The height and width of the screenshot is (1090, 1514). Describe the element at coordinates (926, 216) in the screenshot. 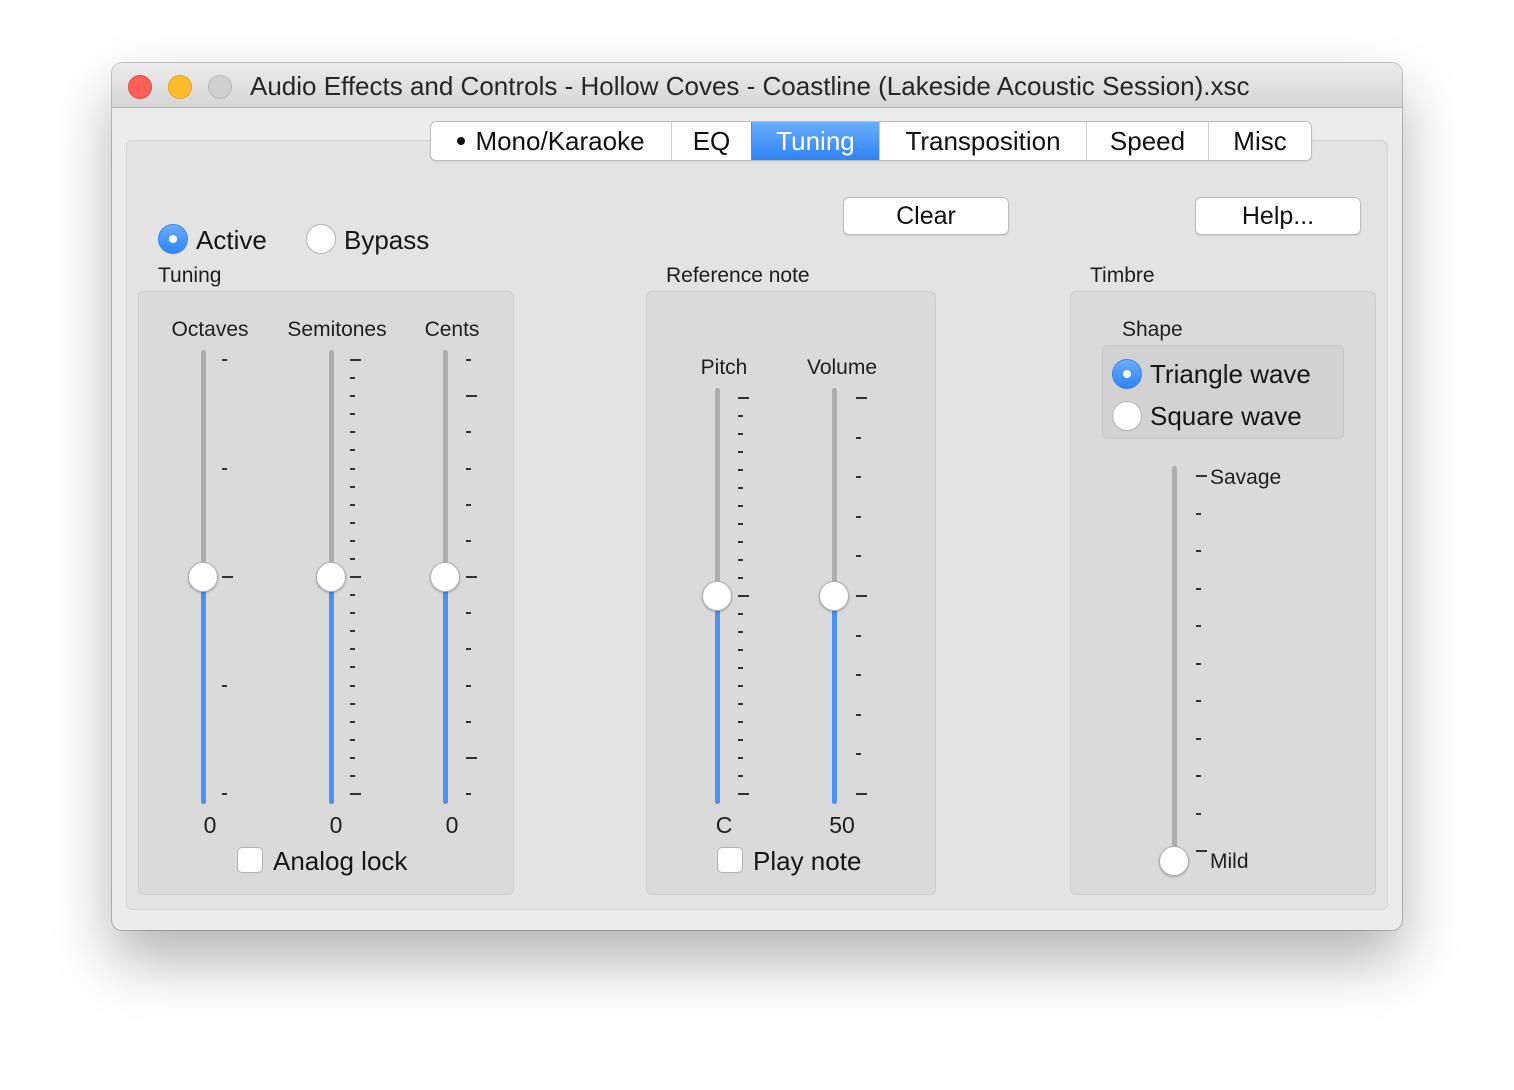

I see `clear-button: Clear` at that location.